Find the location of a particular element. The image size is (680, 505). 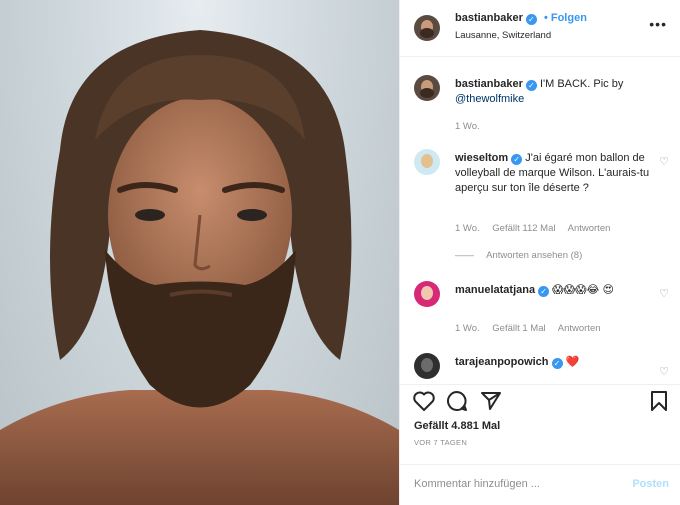

comment-composer: Kommentar hinzufügen ... Posten is located at coordinates (540, 484).